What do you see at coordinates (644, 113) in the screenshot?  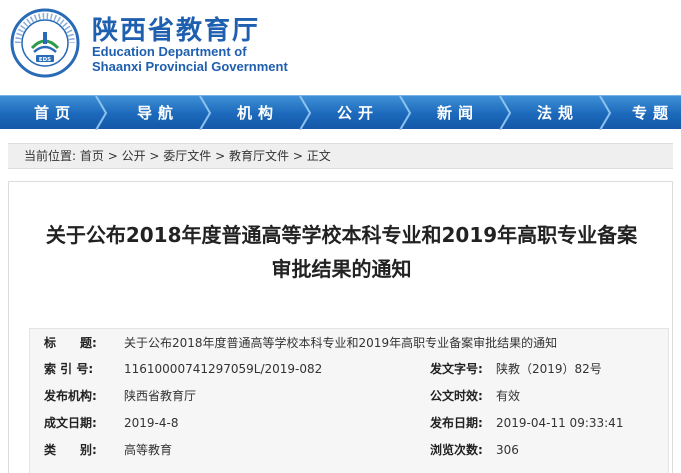 I see `nav-item-topics: 专题` at bounding box center [644, 113].